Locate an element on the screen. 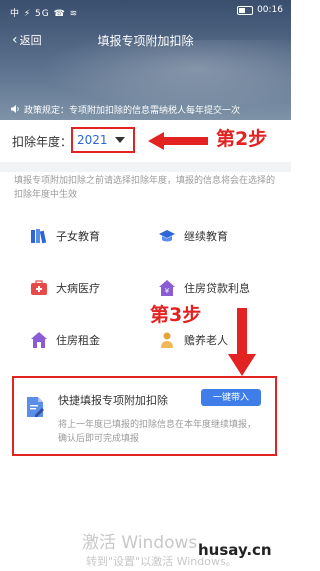 This screenshot has height=571, width=320. category-label: 子女教育 is located at coordinates (78, 236).